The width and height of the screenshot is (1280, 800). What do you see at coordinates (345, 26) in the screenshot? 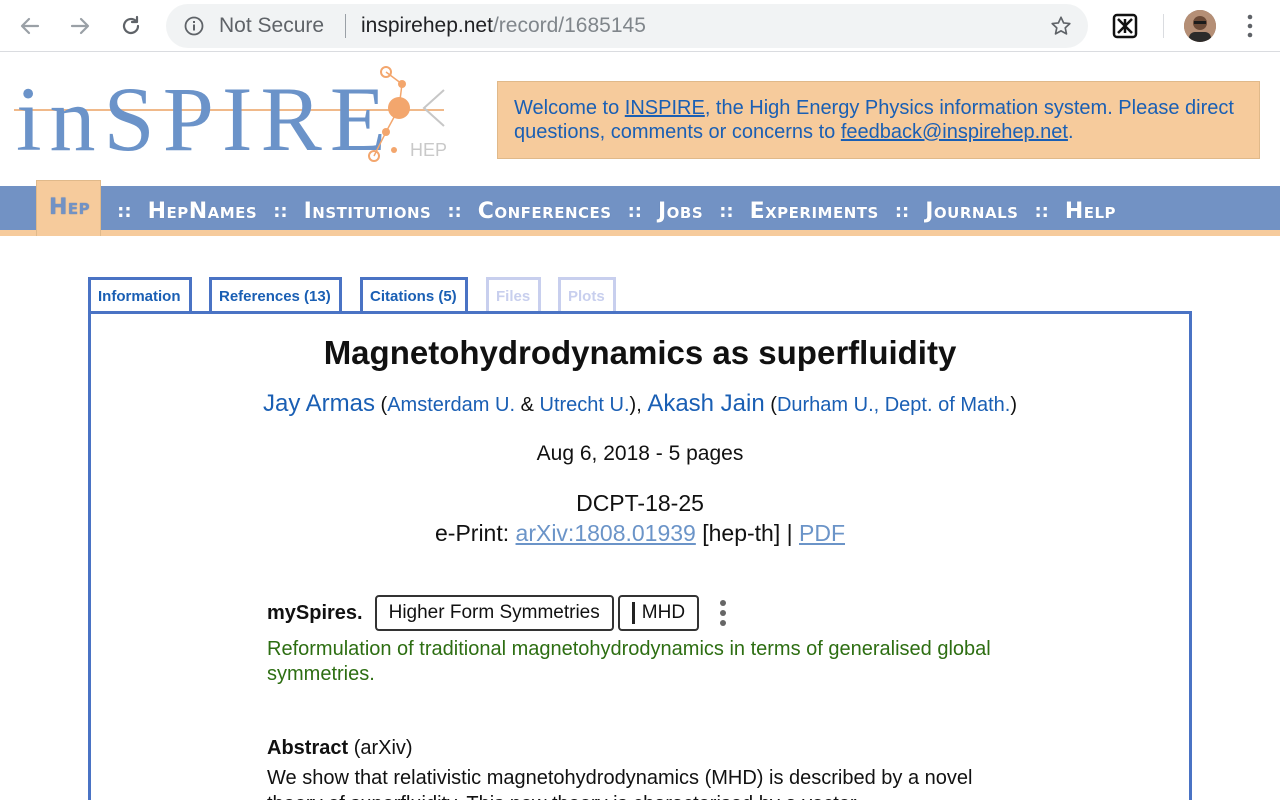
I see `omnibox-divider` at bounding box center [345, 26].